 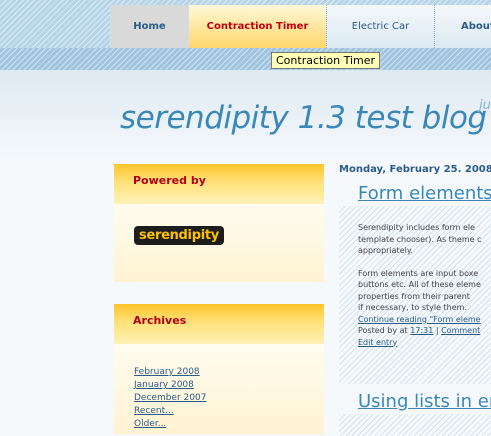 I want to click on blog-title: serendipity 1.3 test blog, so click(x=303, y=118).